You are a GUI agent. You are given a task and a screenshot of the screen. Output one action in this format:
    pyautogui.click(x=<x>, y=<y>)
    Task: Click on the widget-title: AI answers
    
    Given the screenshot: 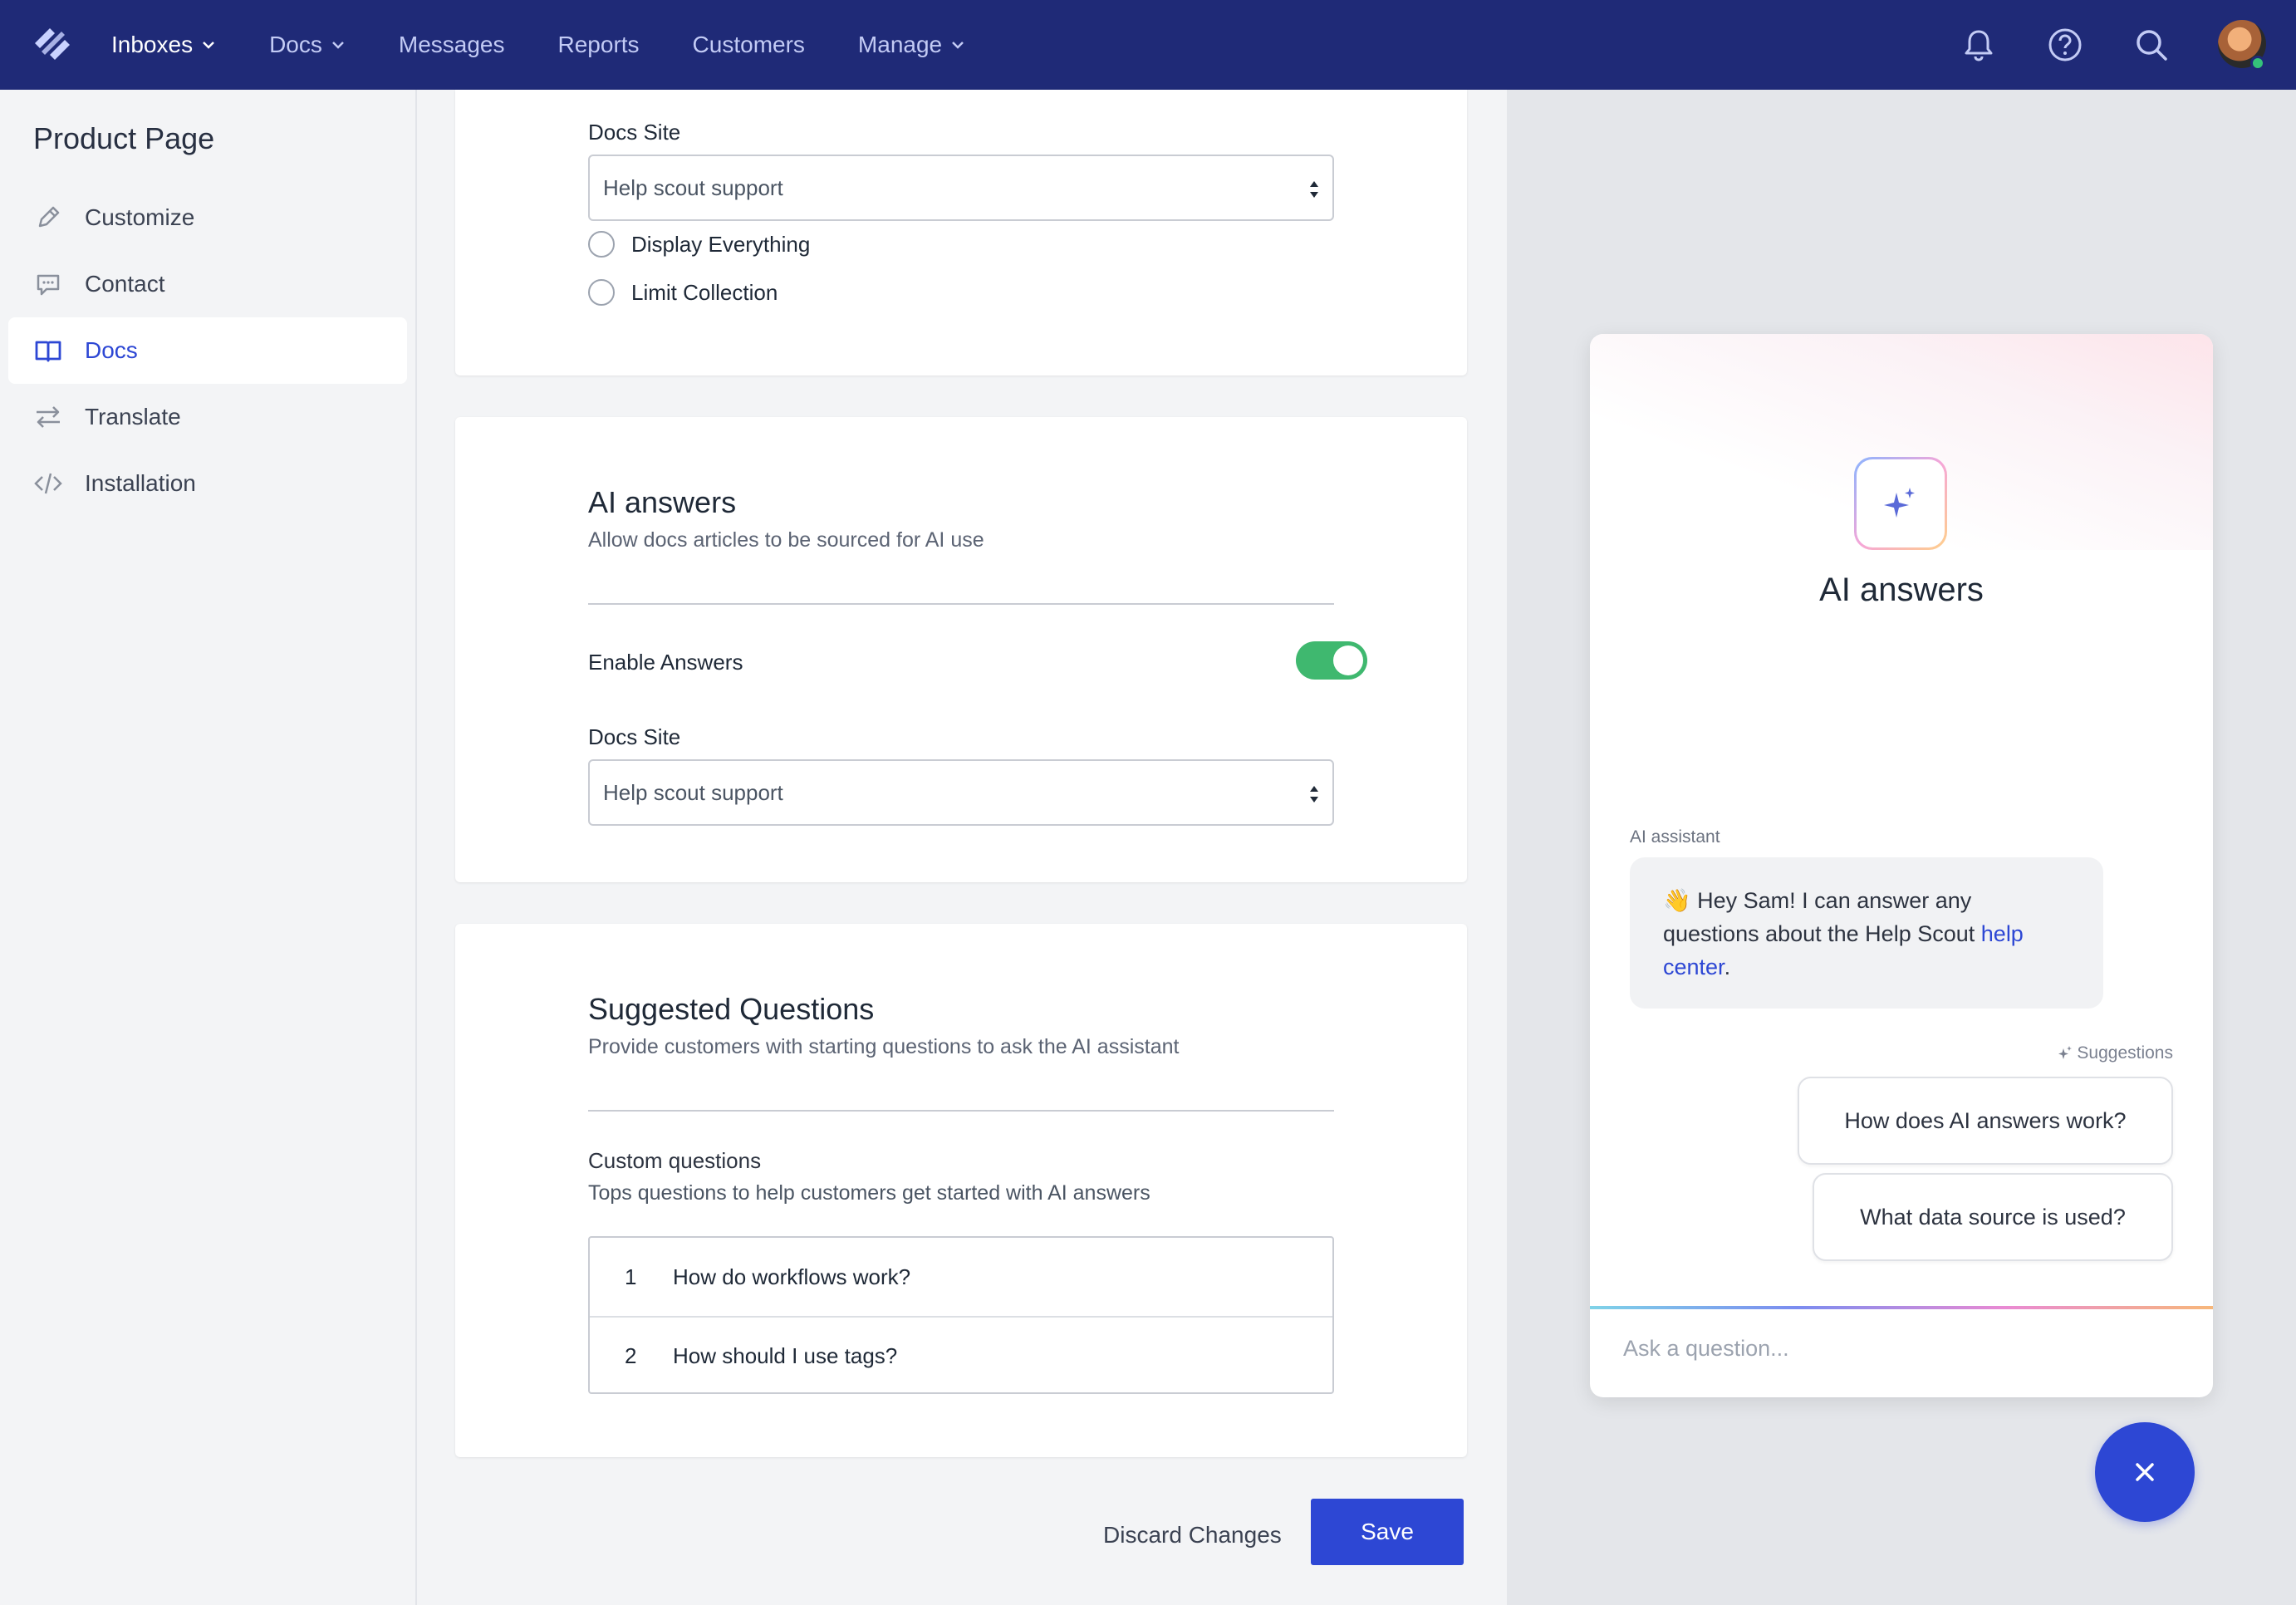 What is the action you would take?
    pyautogui.click(x=1901, y=590)
    